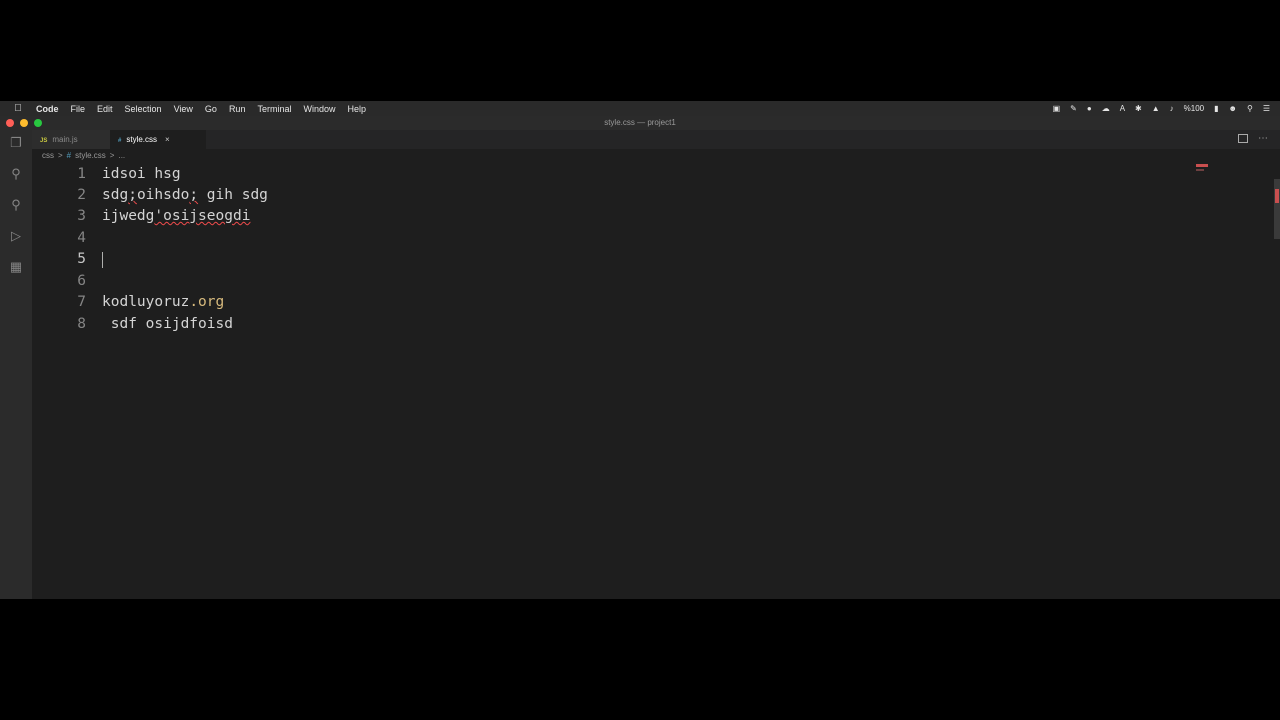 The width and height of the screenshot is (1280, 720). I want to click on minimap, so click(1234, 168).